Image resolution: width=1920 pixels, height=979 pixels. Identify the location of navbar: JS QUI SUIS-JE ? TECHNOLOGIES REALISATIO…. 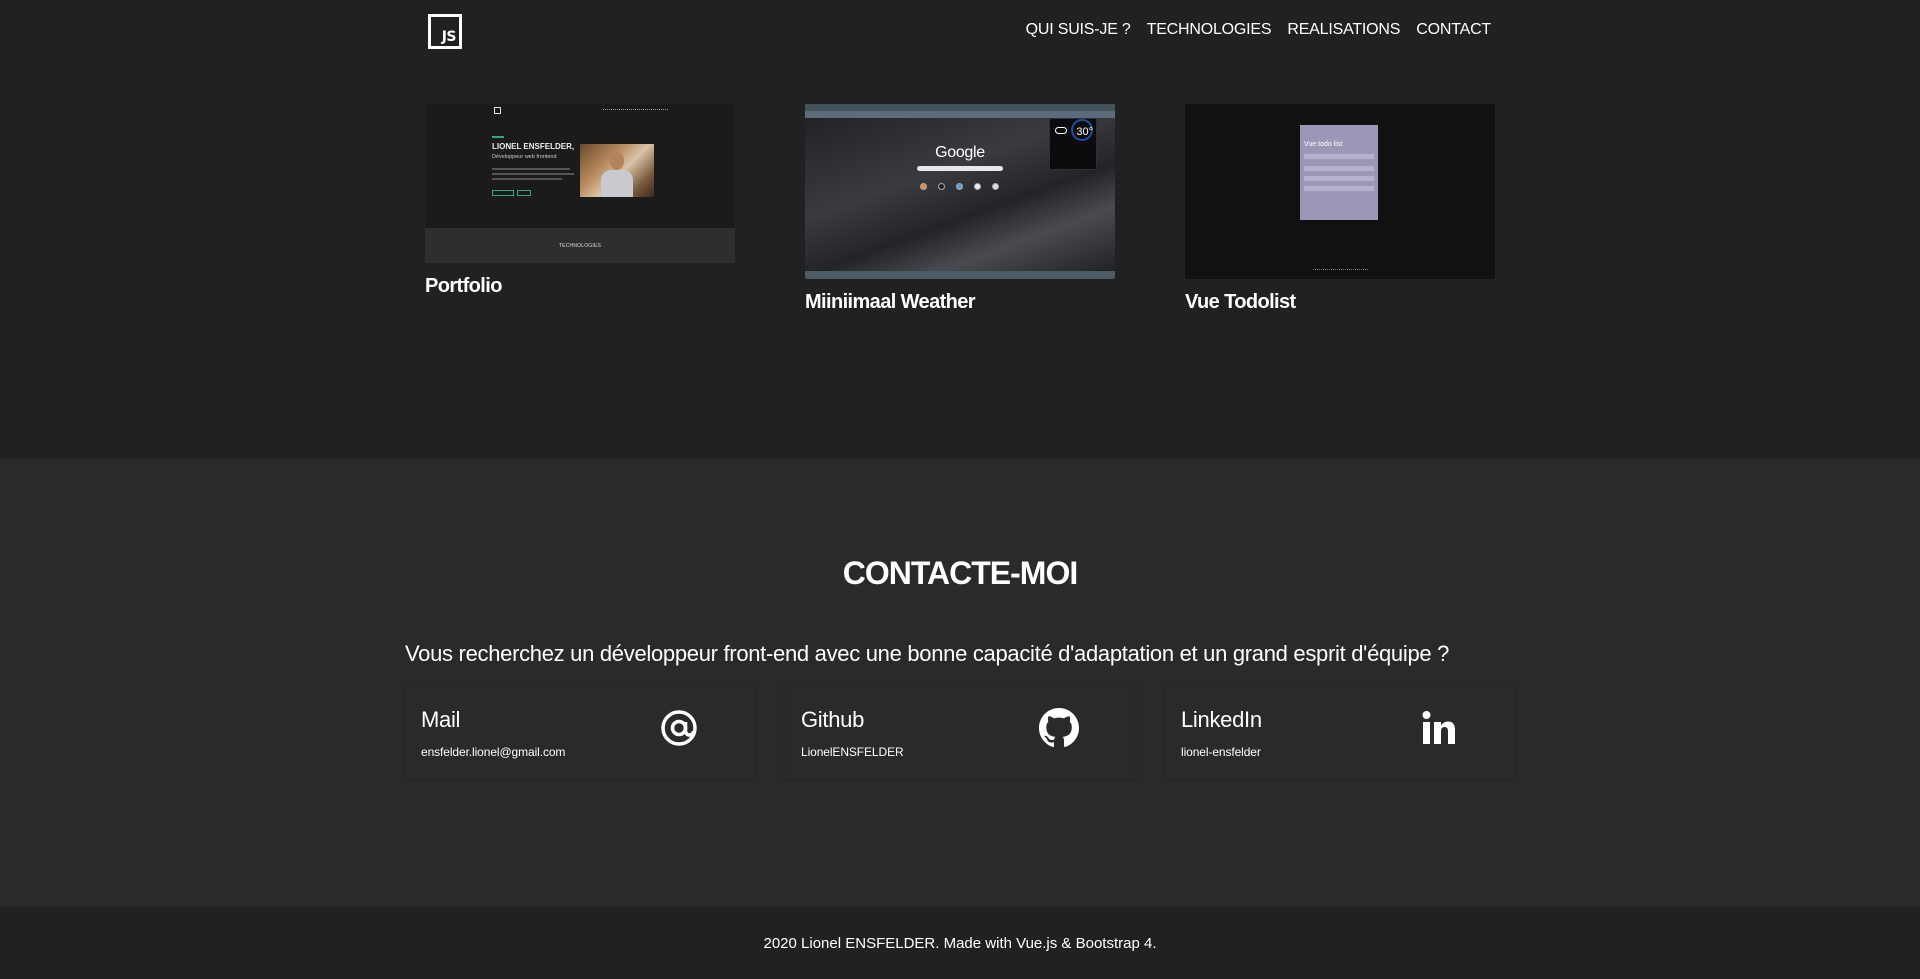
(960, 31).